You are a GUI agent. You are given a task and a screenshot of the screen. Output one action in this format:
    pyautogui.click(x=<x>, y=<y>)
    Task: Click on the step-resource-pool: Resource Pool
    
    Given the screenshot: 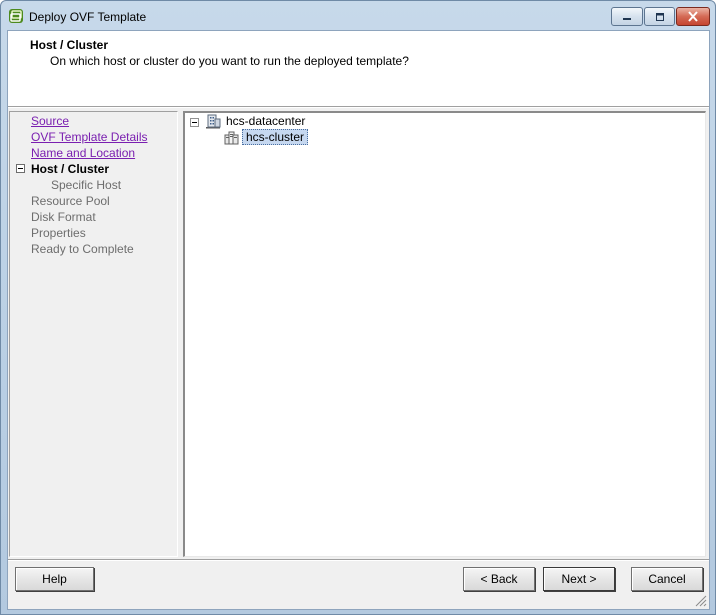 What is the action you would take?
    pyautogui.click(x=70, y=201)
    